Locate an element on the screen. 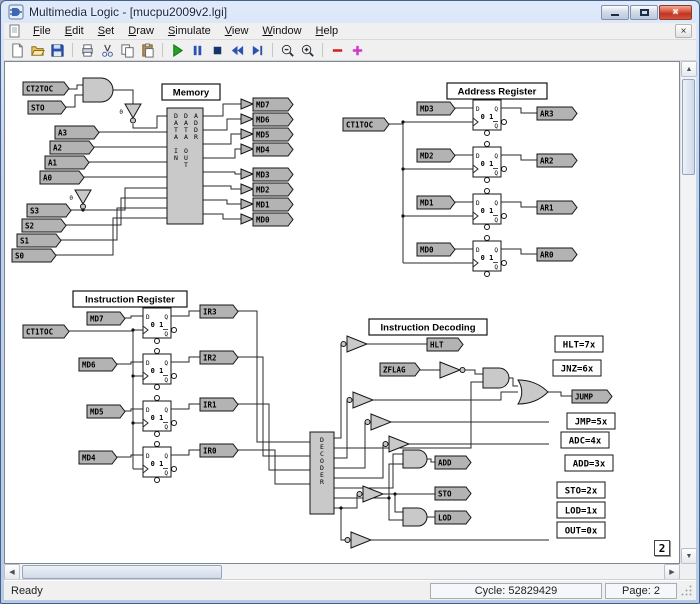 Image resolution: width=700 pixels, height=604 pixels. horizontal-scroll-thumb is located at coordinates (122, 572).